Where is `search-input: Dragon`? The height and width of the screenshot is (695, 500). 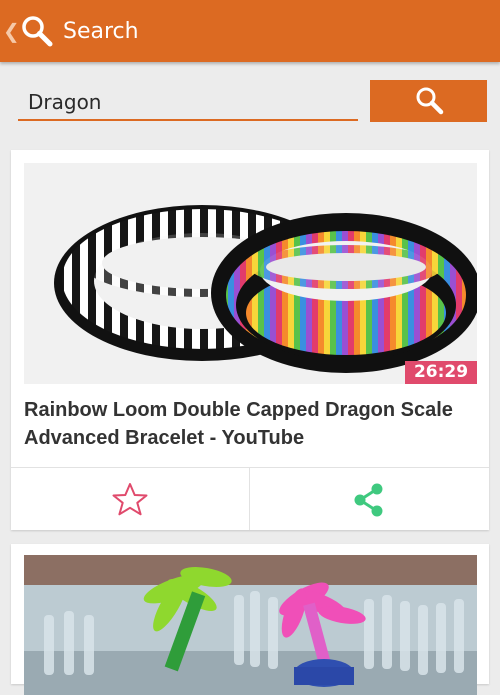 search-input: Dragon is located at coordinates (188, 102).